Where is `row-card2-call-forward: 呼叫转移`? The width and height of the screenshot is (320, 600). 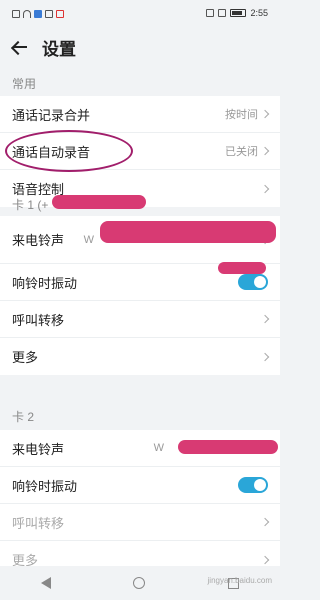 row-card2-call-forward: 呼叫转移 is located at coordinates (140, 522).